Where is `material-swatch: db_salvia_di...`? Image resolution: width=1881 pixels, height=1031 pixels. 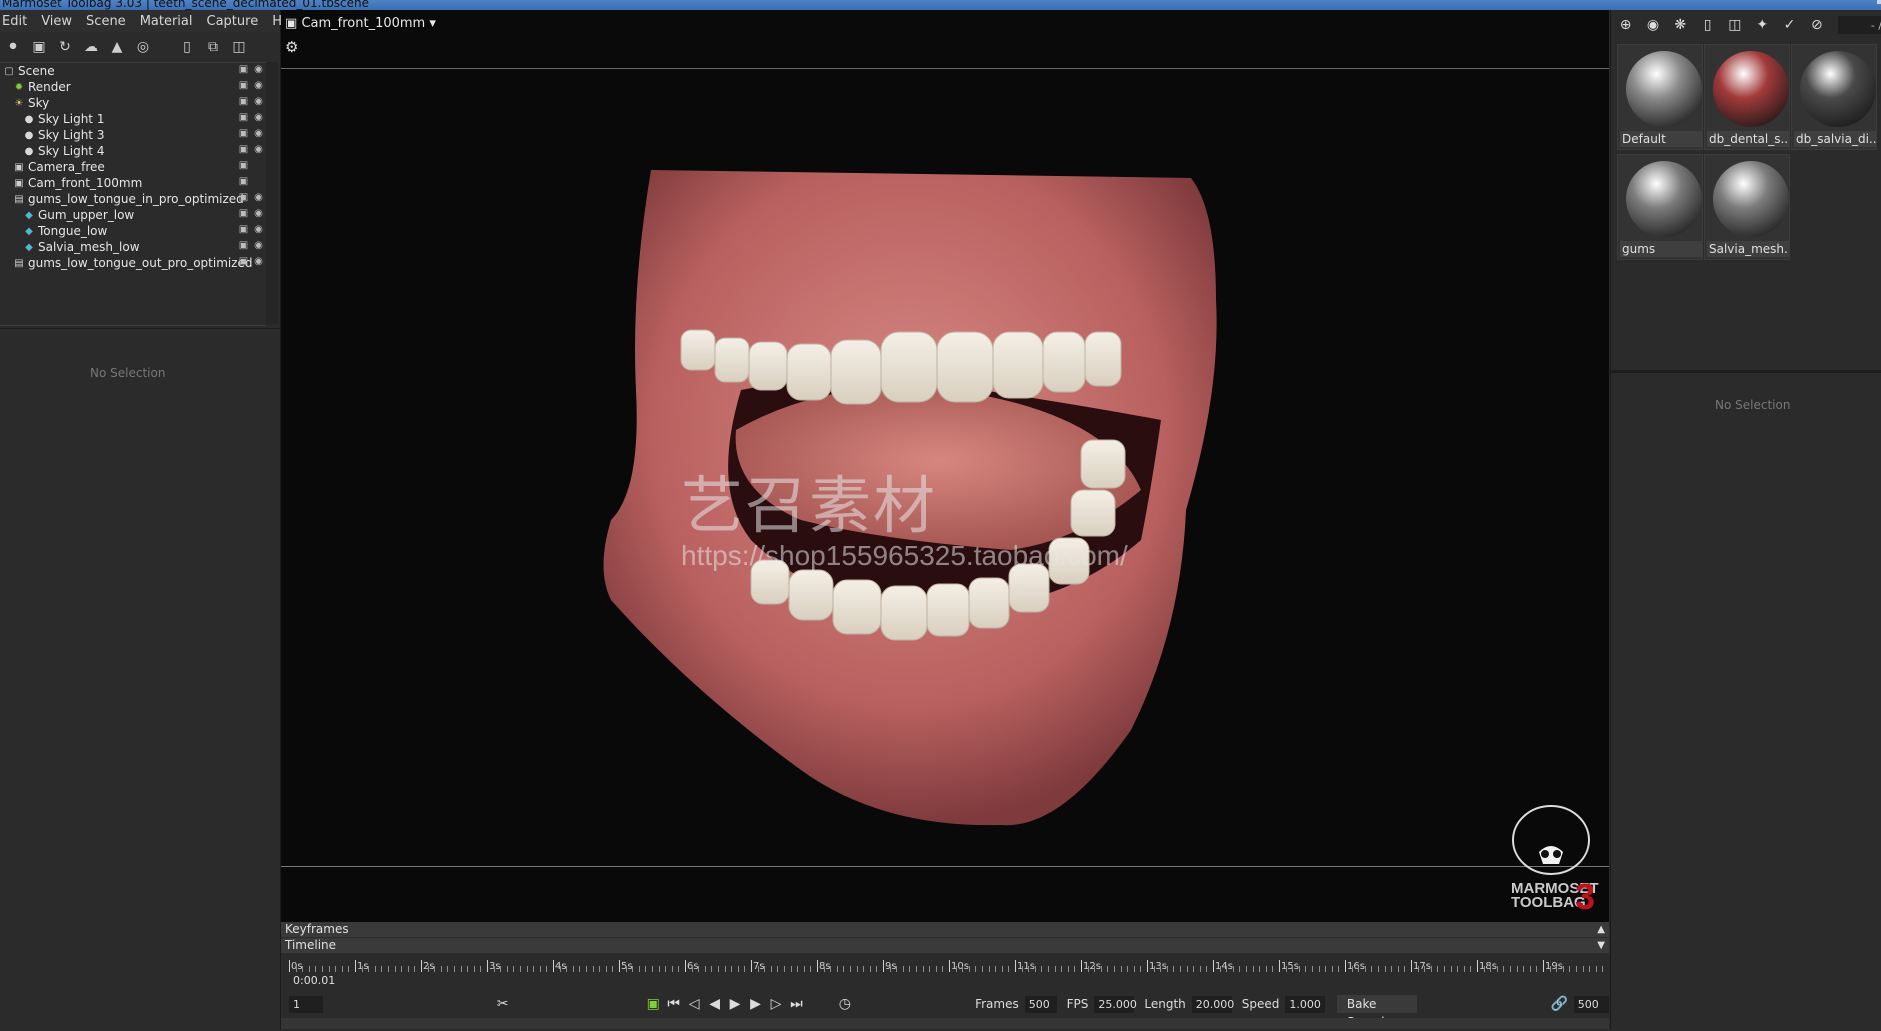
material-swatch: db_salvia_di... is located at coordinates (1834, 97).